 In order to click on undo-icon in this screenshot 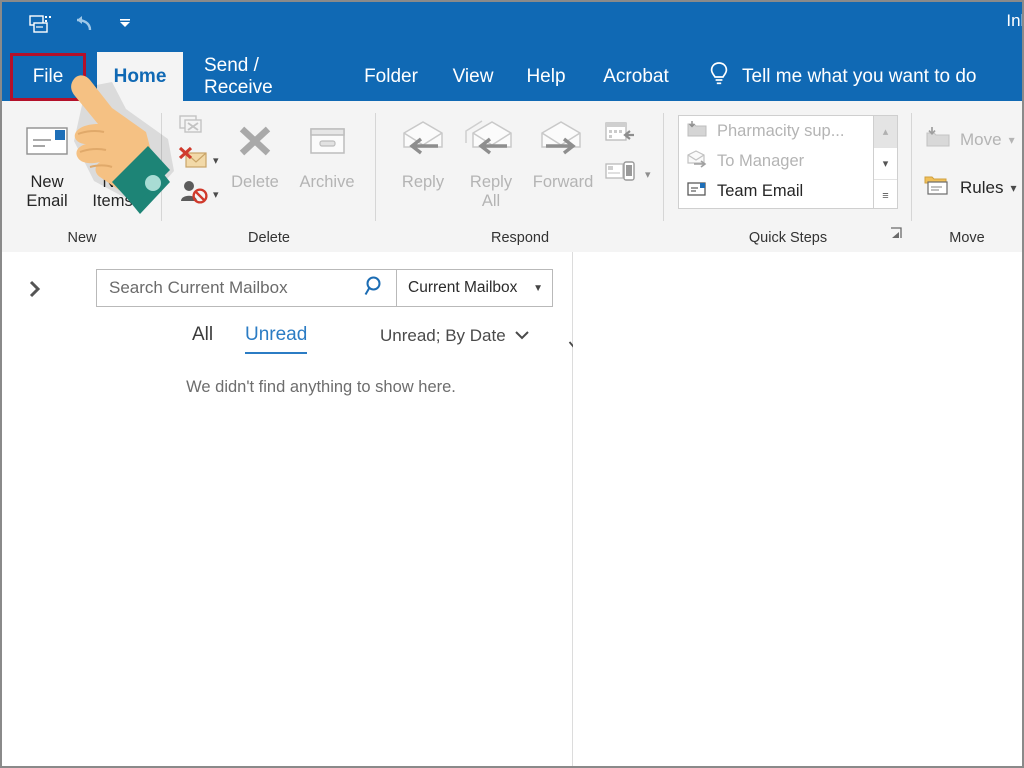, I will do `click(83, 25)`.